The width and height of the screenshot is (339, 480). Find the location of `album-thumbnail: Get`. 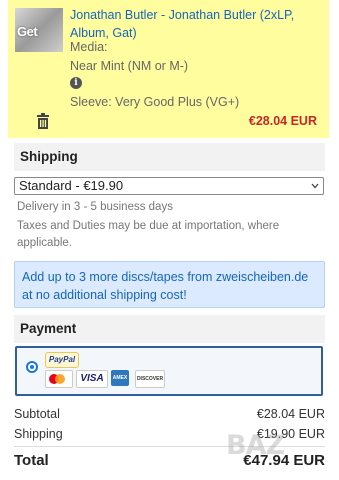

album-thumbnail: Get is located at coordinates (39, 30).